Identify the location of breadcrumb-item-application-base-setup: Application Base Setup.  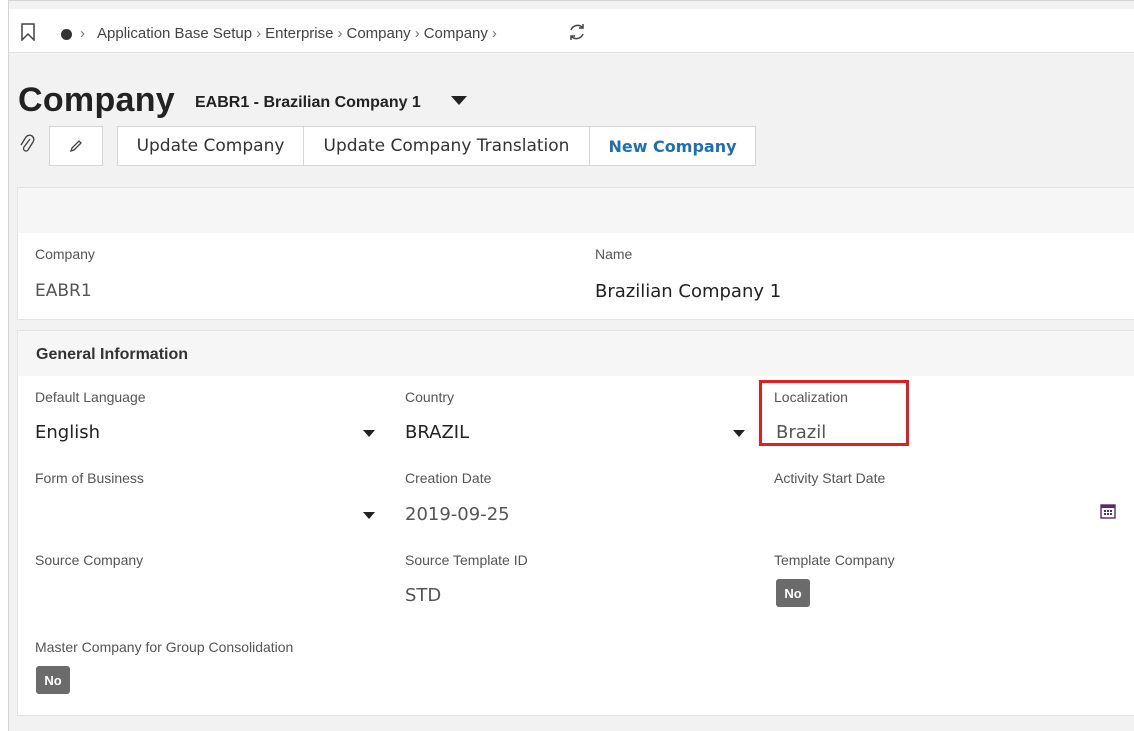
(174, 33).